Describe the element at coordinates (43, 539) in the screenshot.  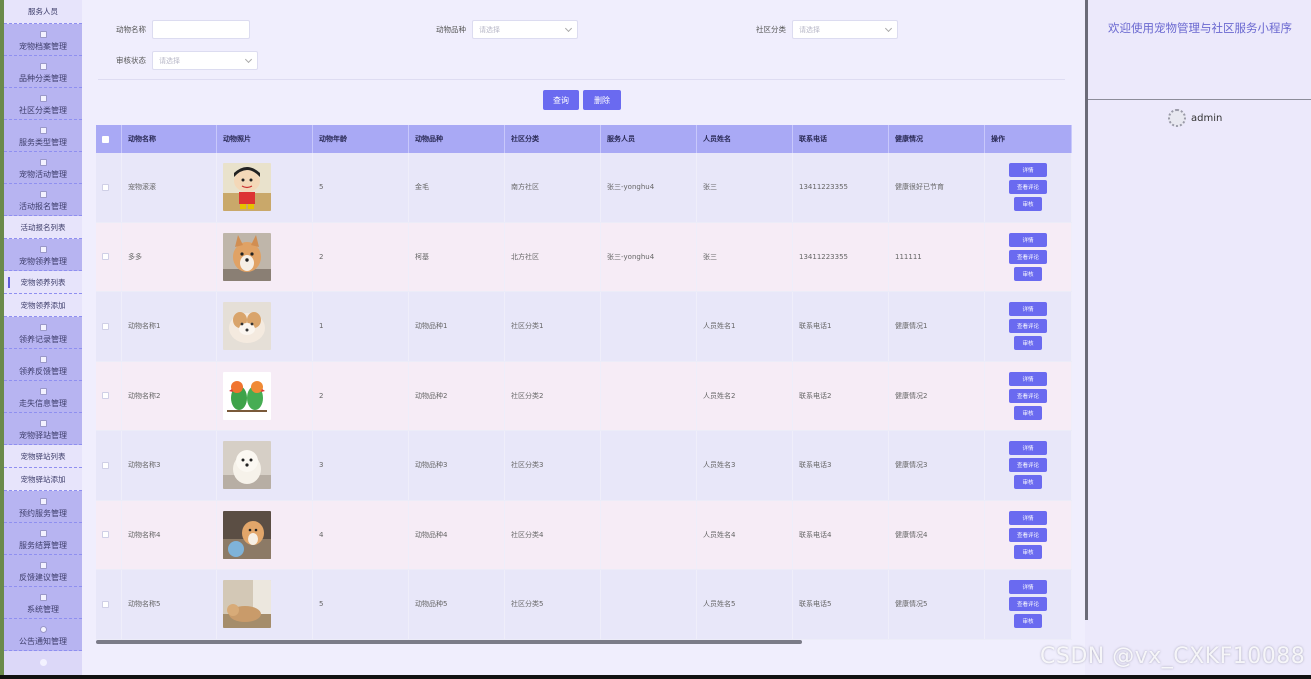
I see `sidebar-item-17: 服务结算管理` at that location.